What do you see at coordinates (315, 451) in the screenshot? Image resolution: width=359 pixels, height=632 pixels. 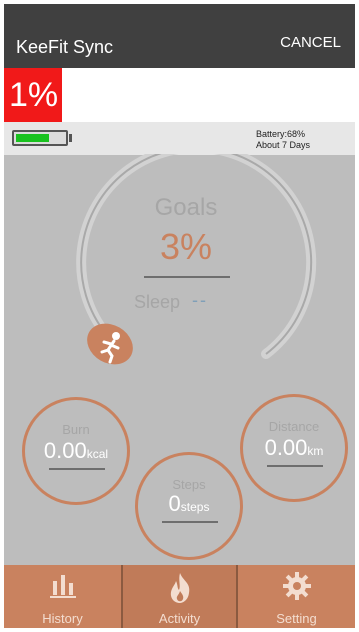 I see `distance-unit: km` at bounding box center [315, 451].